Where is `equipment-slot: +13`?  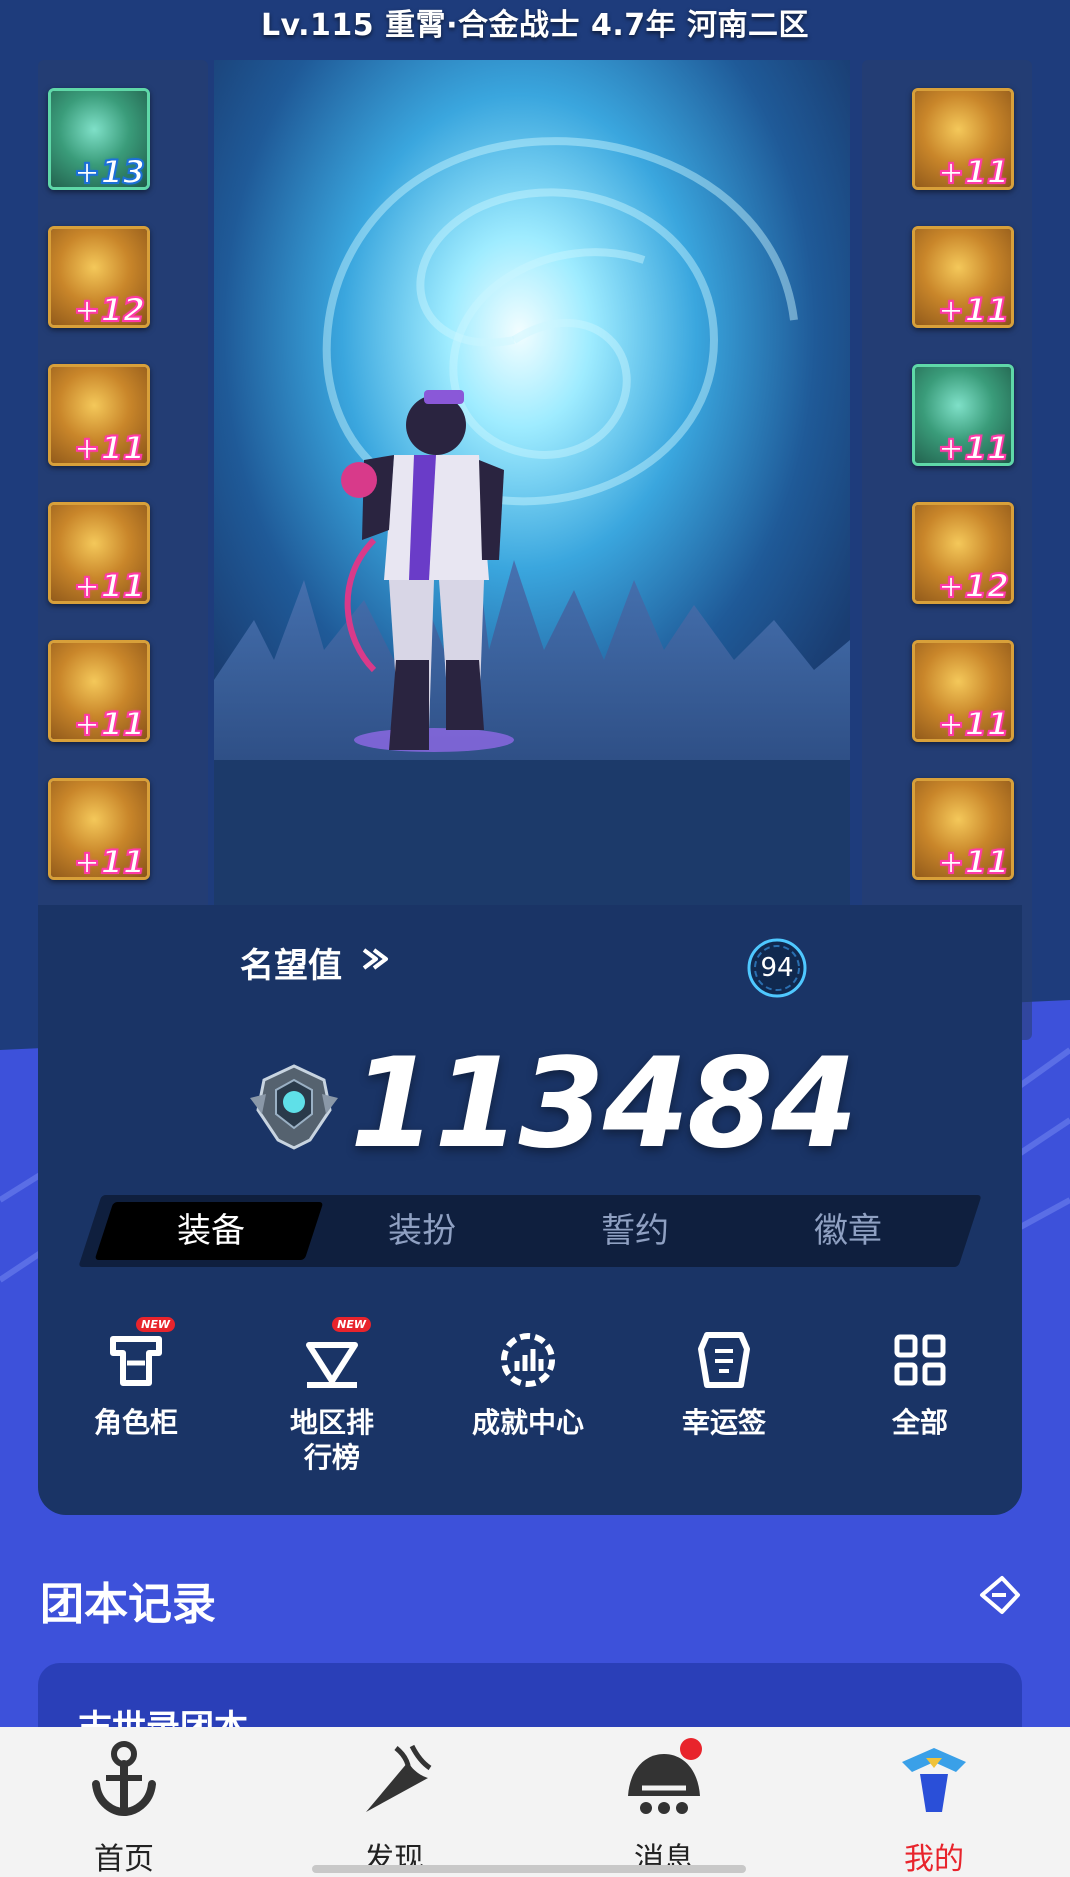 equipment-slot: +13 is located at coordinates (99, 139).